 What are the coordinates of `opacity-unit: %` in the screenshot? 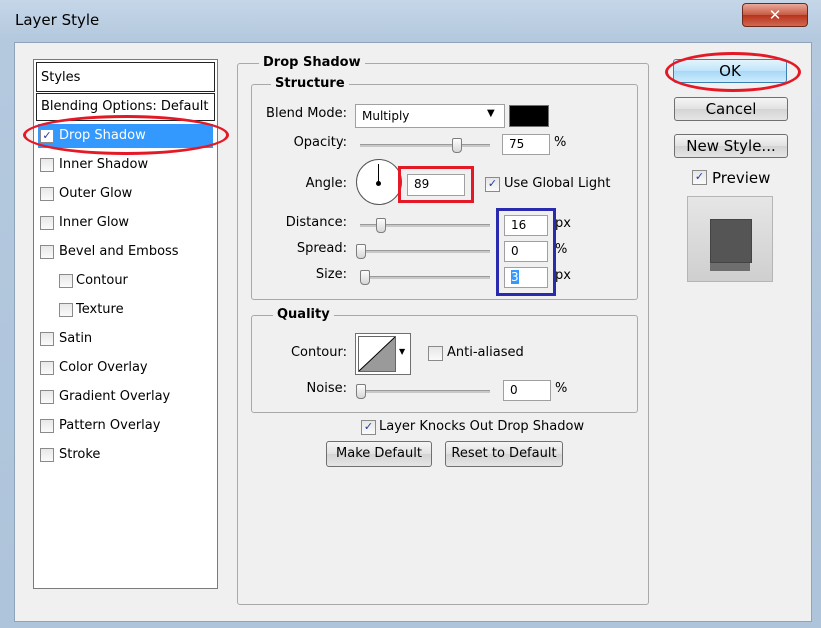 It's located at (560, 142).